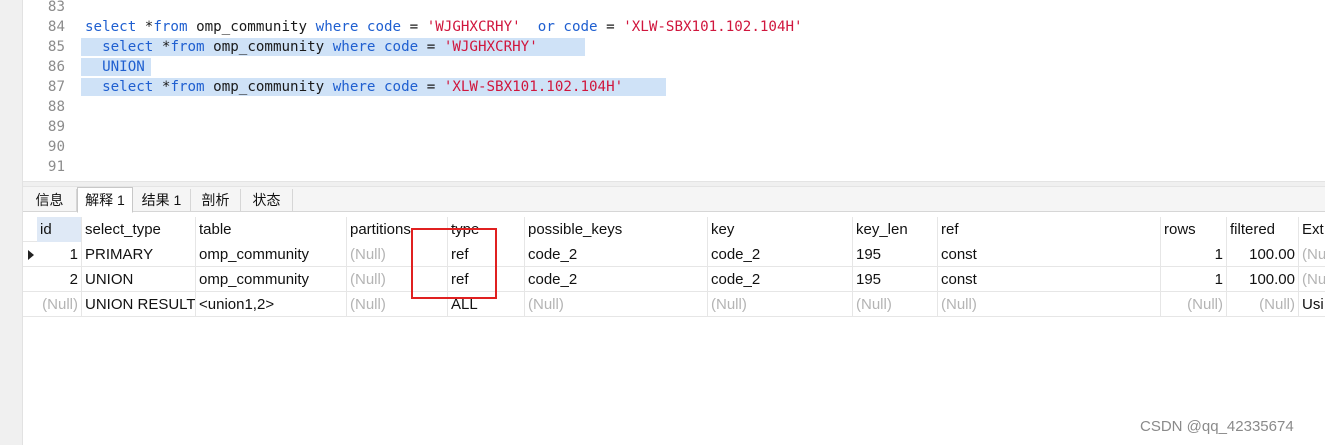 This screenshot has width=1325, height=445. I want to click on line-number: 89, so click(56, 127).